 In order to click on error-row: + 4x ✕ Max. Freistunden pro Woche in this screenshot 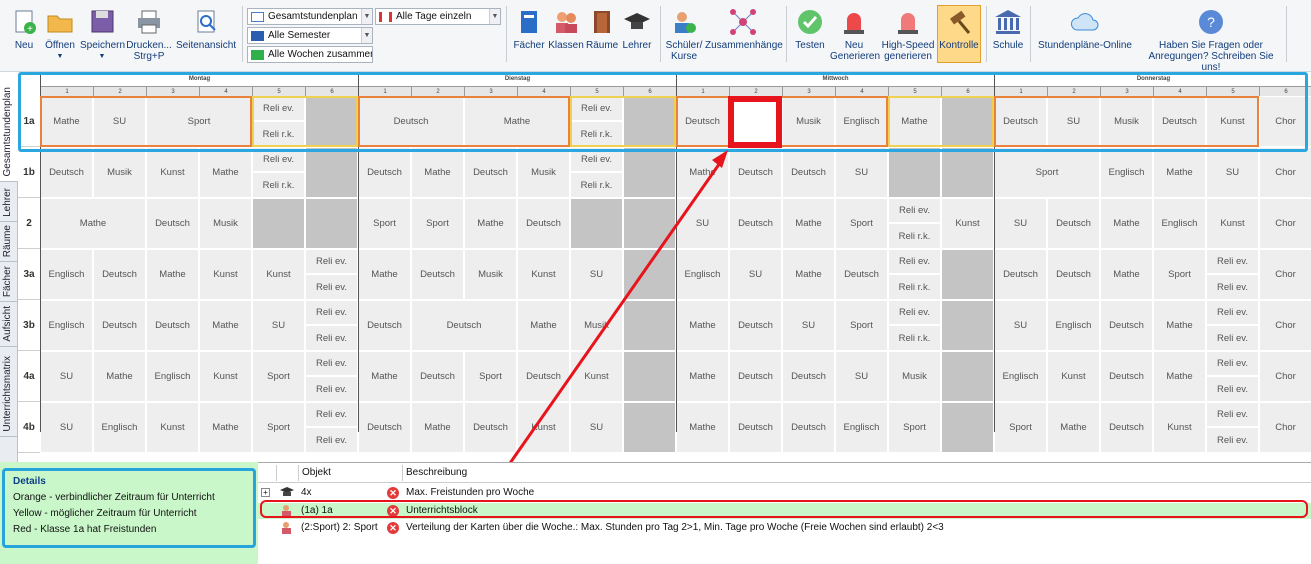, I will do `click(784, 493)`.